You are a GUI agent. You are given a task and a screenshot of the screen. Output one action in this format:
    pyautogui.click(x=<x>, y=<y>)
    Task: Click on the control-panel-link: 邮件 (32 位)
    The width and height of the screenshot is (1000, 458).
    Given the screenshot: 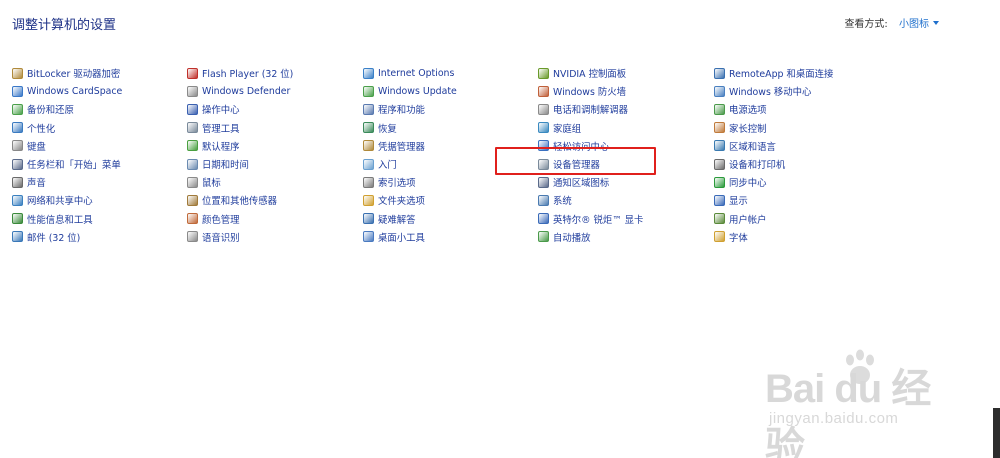 What is the action you would take?
    pyautogui.click(x=97, y=237)
    